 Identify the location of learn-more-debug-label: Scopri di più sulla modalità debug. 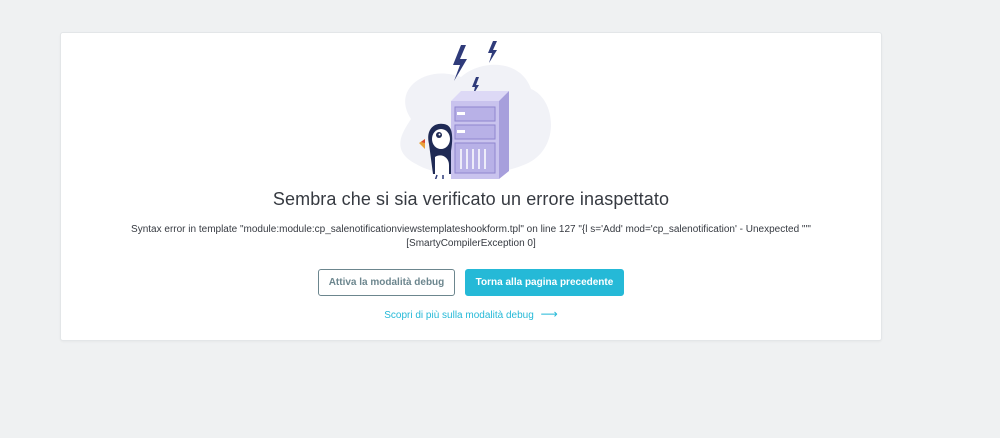
(459, 315).